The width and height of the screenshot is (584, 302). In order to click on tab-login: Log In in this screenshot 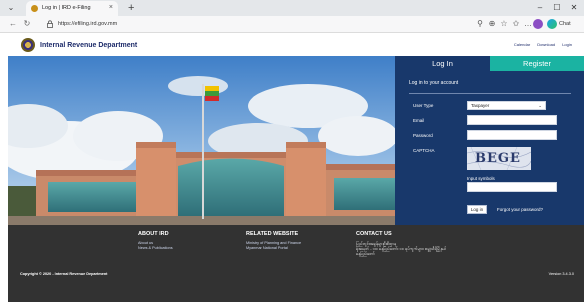, I will do `click(442, 63)`.